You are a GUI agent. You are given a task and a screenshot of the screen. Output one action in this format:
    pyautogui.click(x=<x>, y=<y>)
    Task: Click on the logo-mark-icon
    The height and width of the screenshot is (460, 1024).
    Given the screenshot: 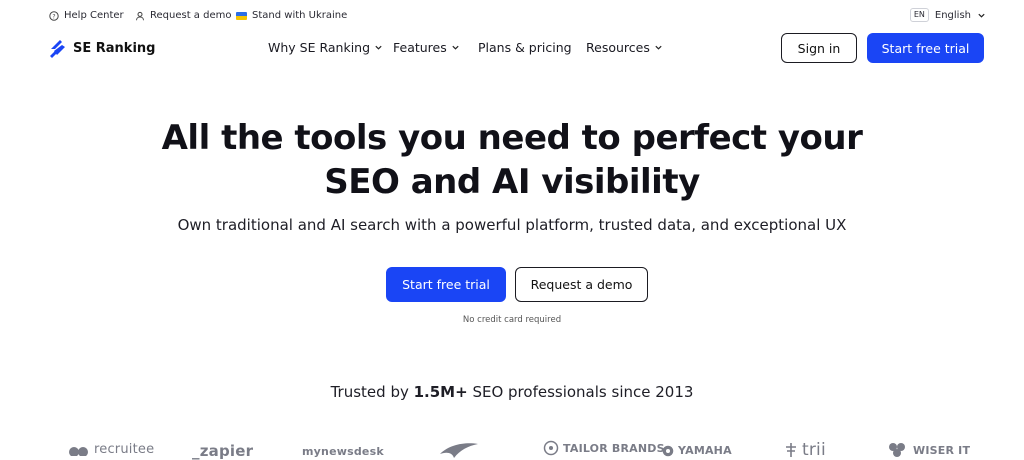 What is the action you would take?
    pyautogui.click(x=57, y=49)
    